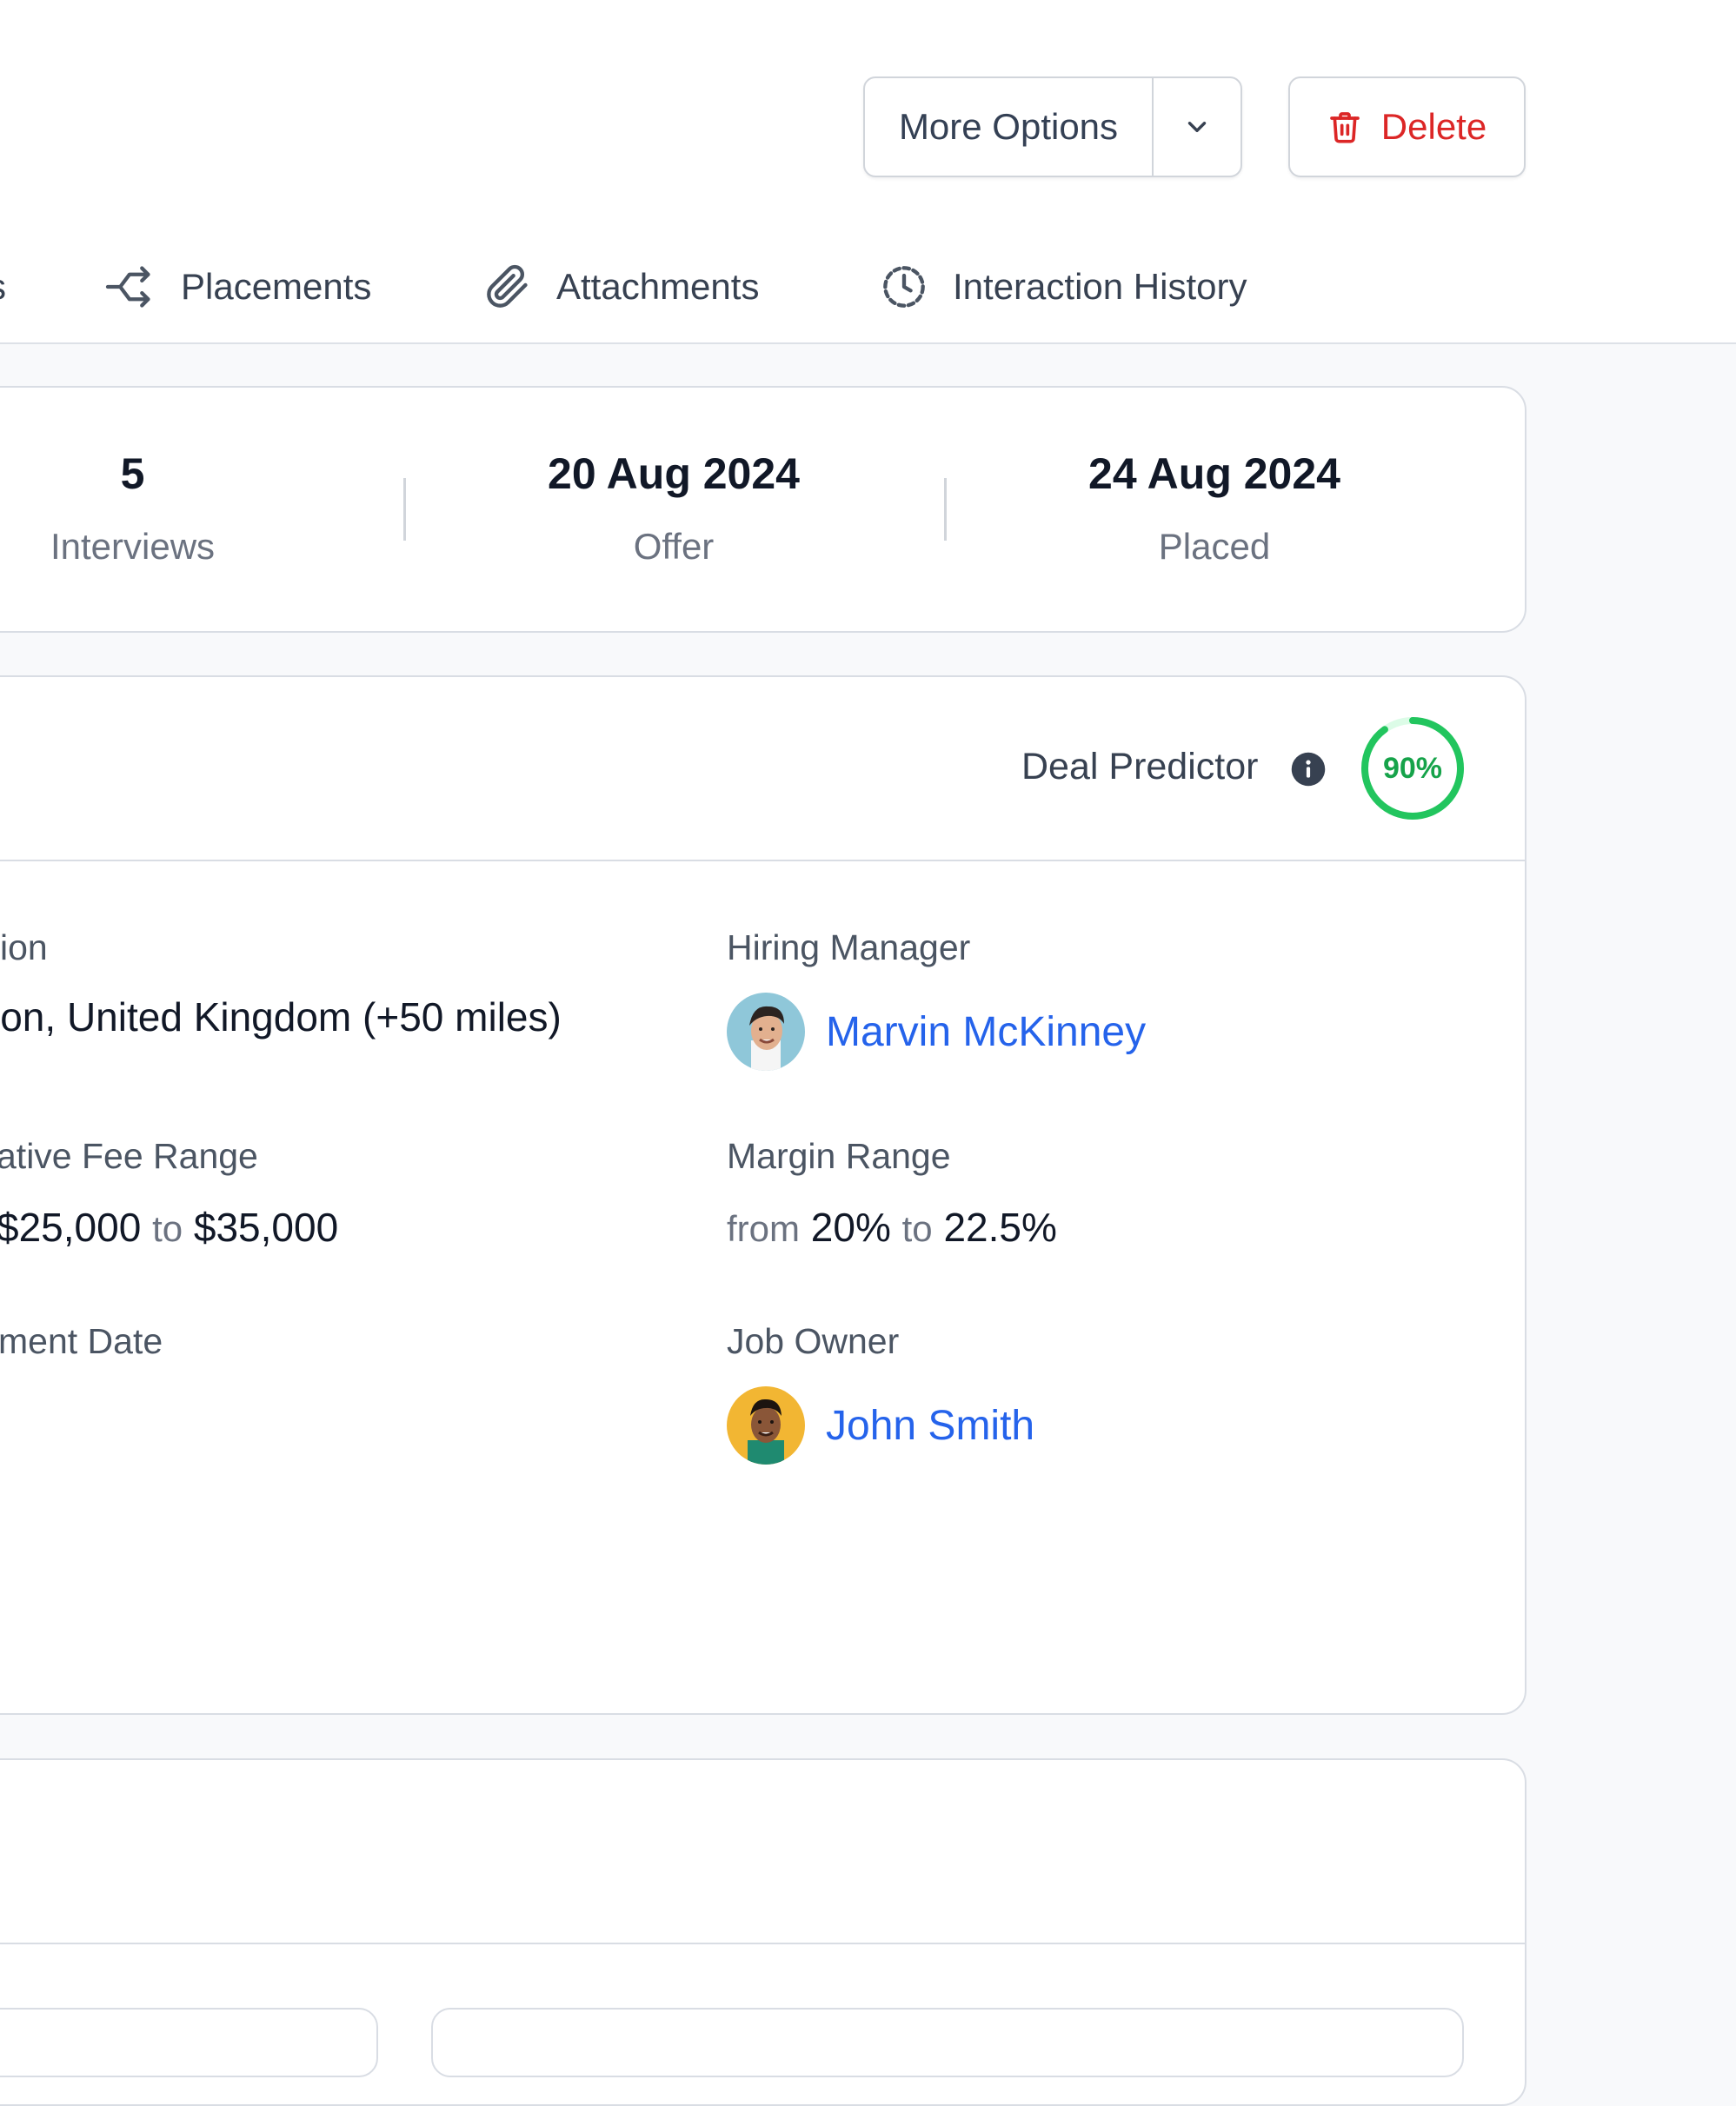  Describe the element at coordinates (986, 1031) in the screenshot. I see `hiring-manager-name: Marvin McKinney` at that location.